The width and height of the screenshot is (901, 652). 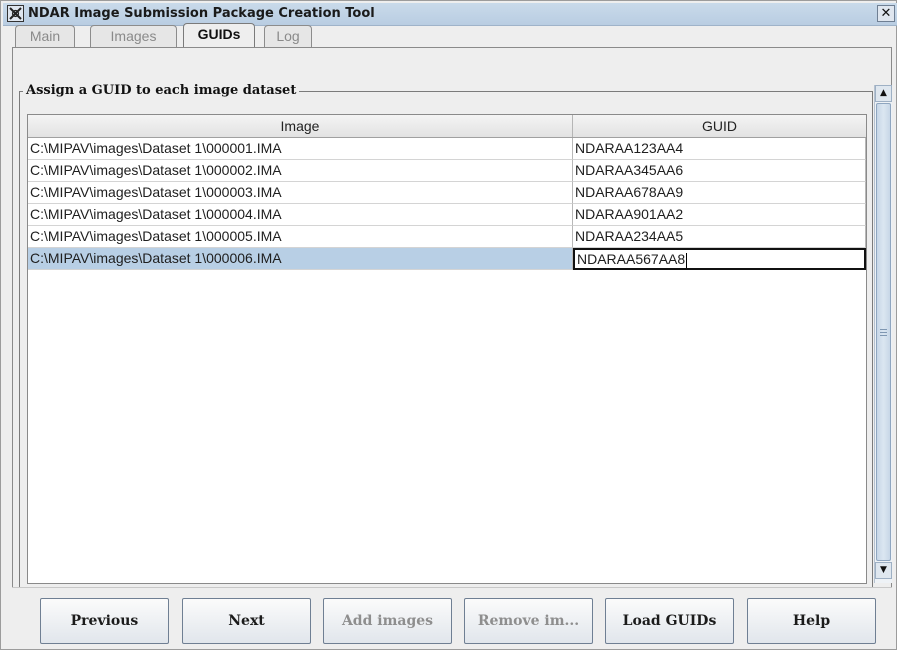 I want to click on help-button: Help, so click(x=811, y=621).